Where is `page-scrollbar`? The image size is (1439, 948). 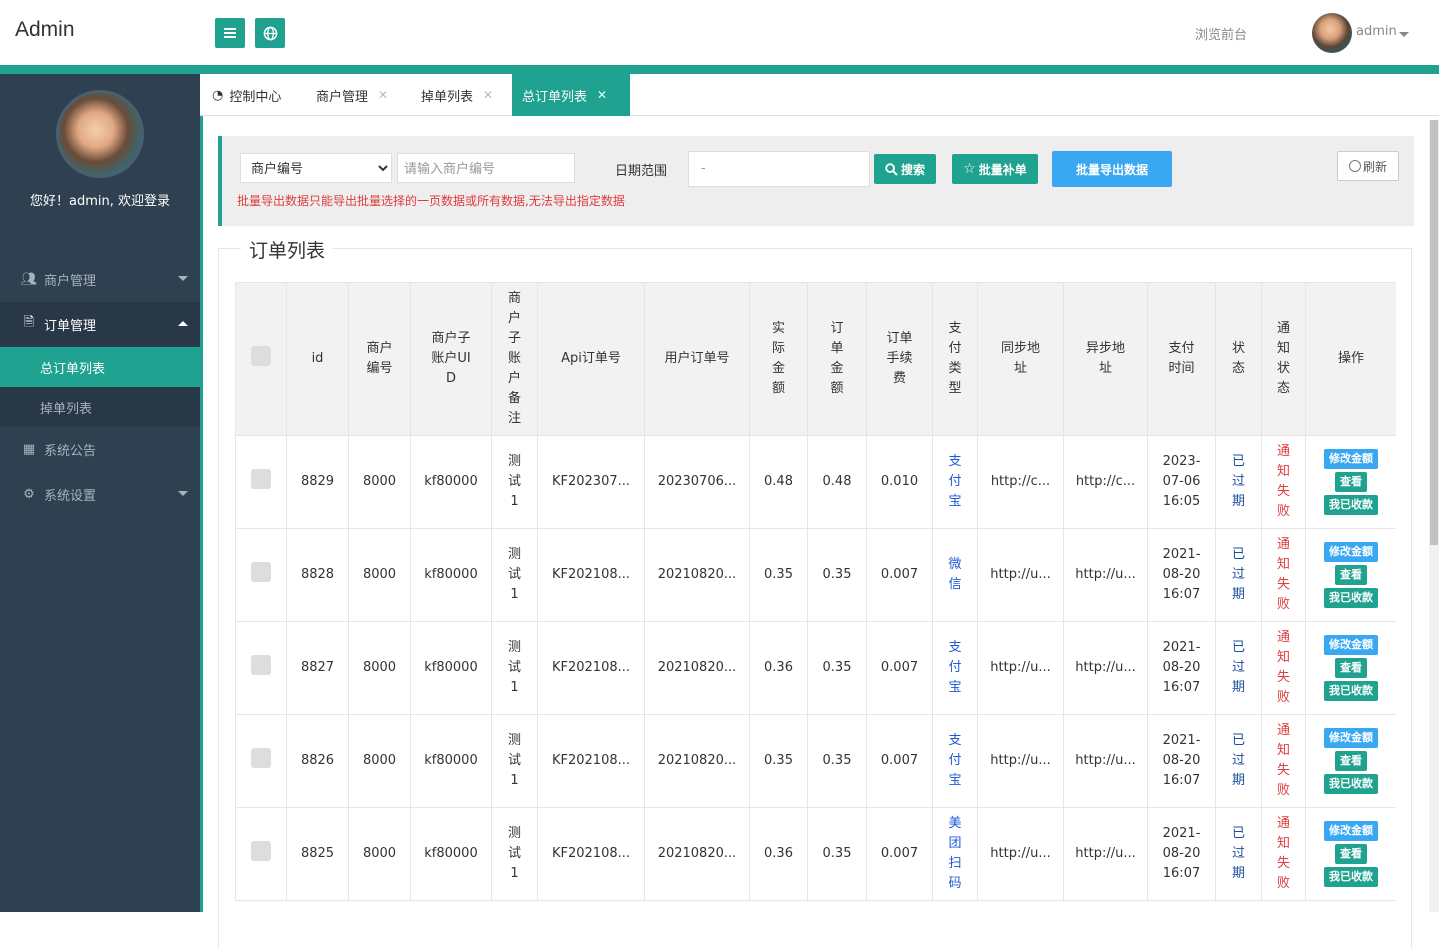
page-scrollbar is located at coordinates (1434, 516).